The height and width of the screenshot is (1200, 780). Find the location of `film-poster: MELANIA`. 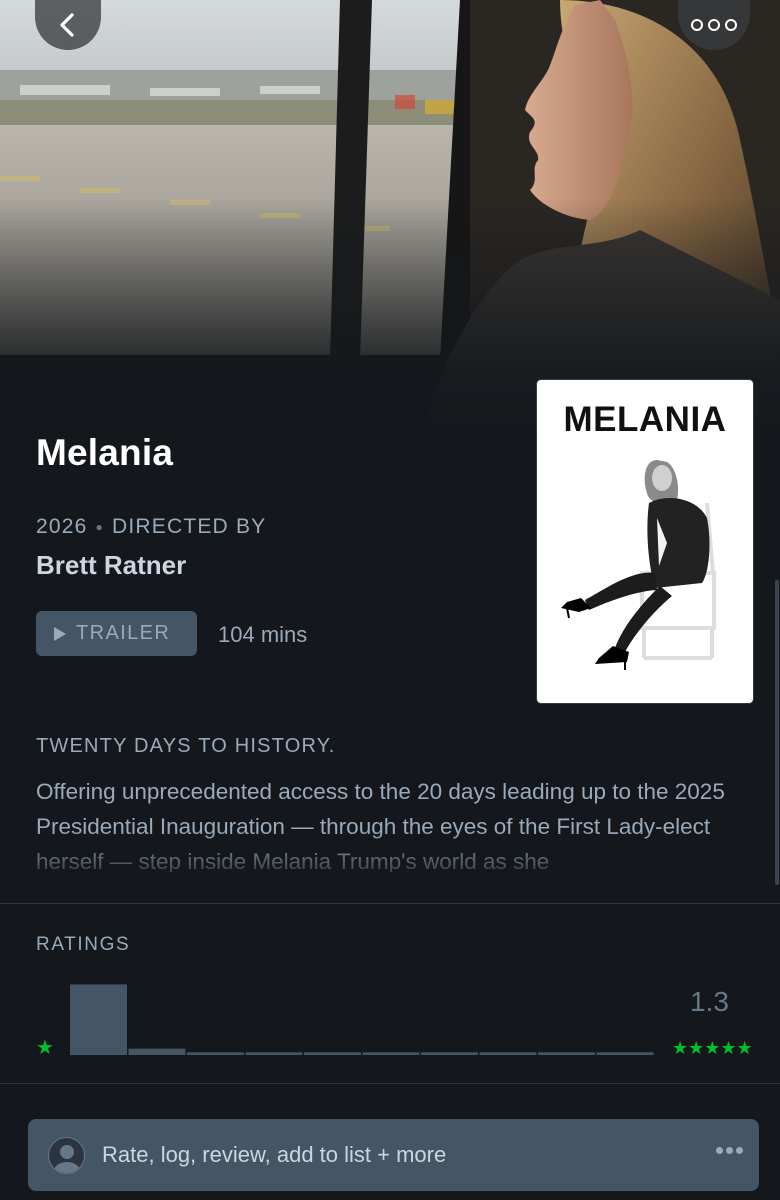

film-poster: MELANIA is located at coordinates (645, 541).